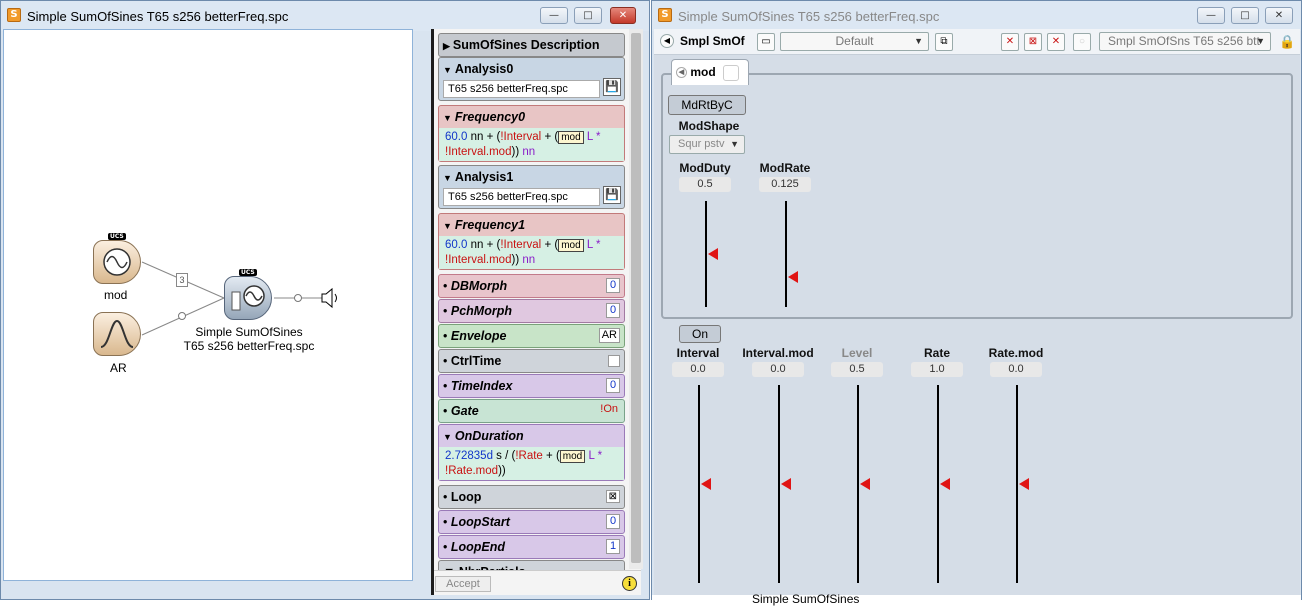 The width and height of the screenshot is (1302, 606). I want to click on modrate-fader-value: 0.125, so click(785, 184).